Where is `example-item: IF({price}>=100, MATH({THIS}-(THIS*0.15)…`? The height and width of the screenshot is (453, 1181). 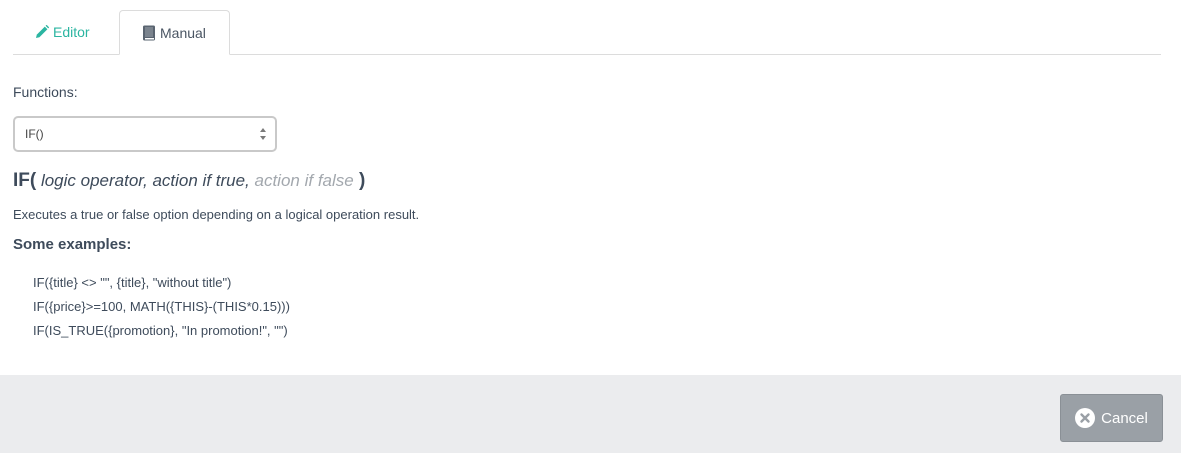
example-item: IF({price}>=100, MATH({THIS}-(THIS*0.15)… is located at coordinates (161, 306).